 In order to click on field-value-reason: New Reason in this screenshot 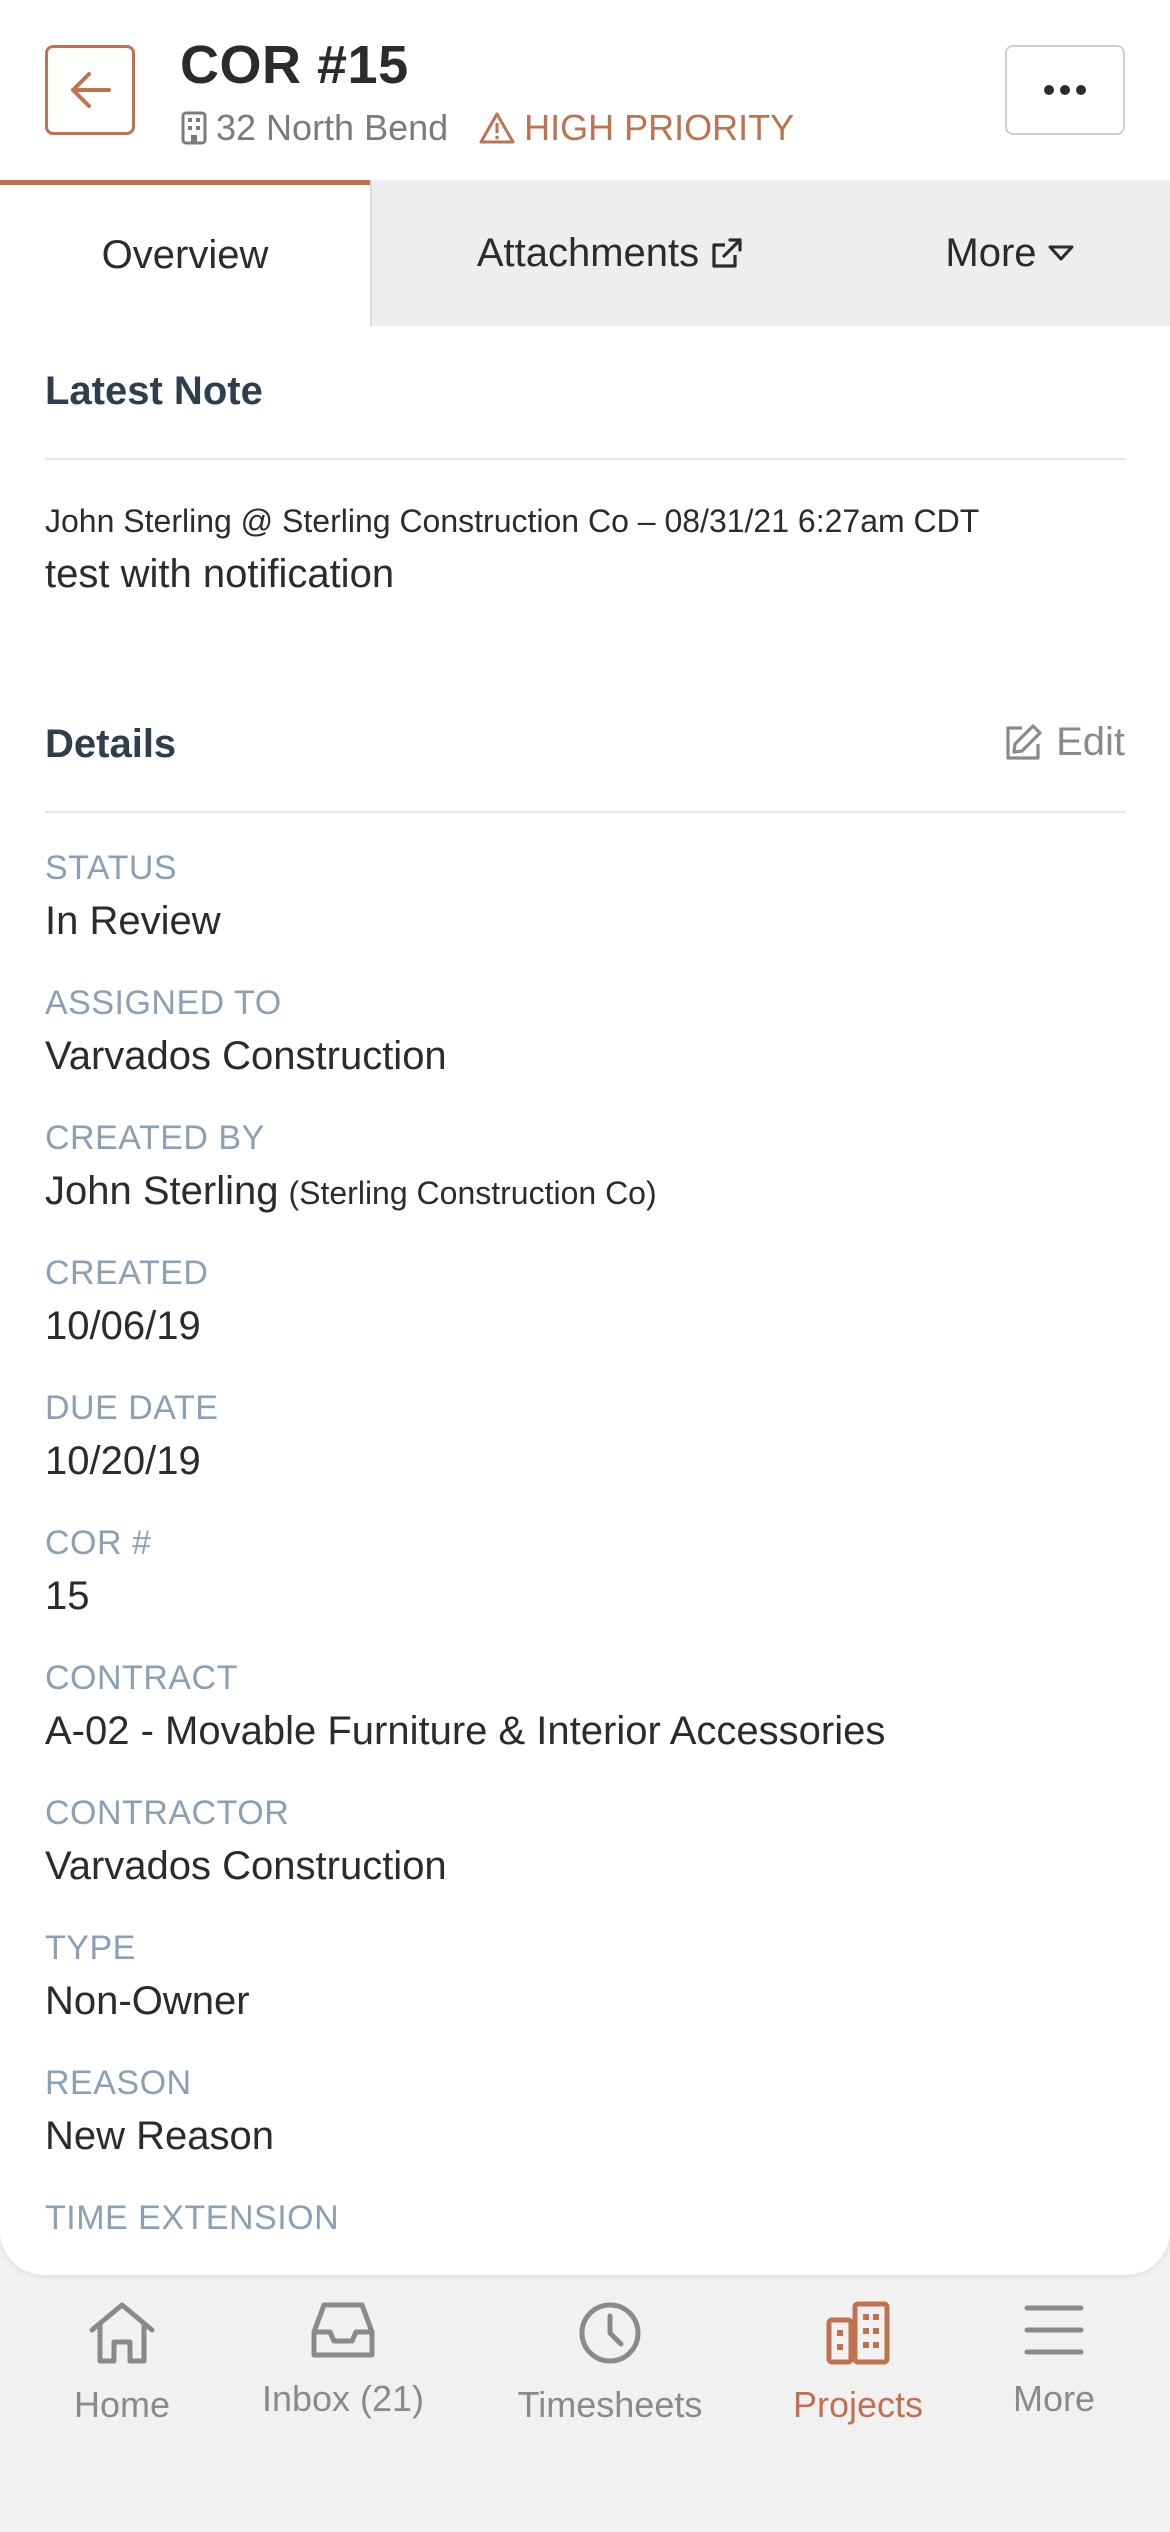, I will do `click(160, 2136)`.